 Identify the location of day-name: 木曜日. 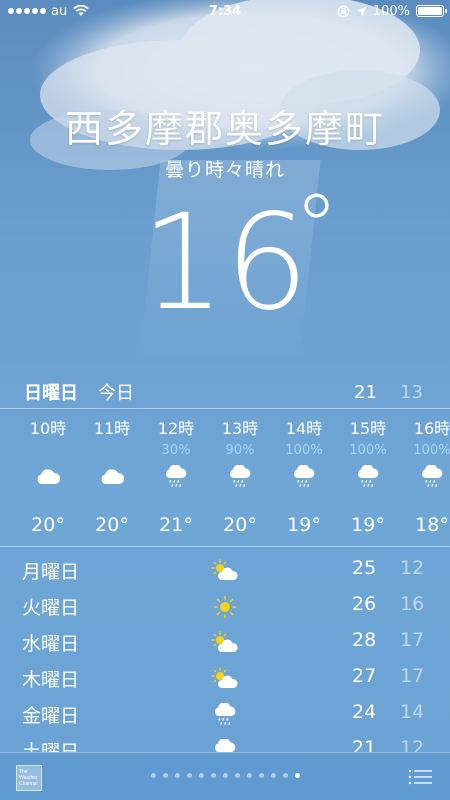
(51, 680).